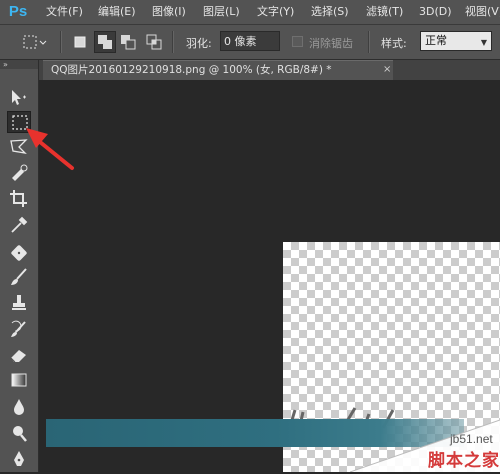  What do you see at coordinates (64, 12) in the screenshot?
I see `menu-file: 文件(F)` at bounding box center [64, 12].